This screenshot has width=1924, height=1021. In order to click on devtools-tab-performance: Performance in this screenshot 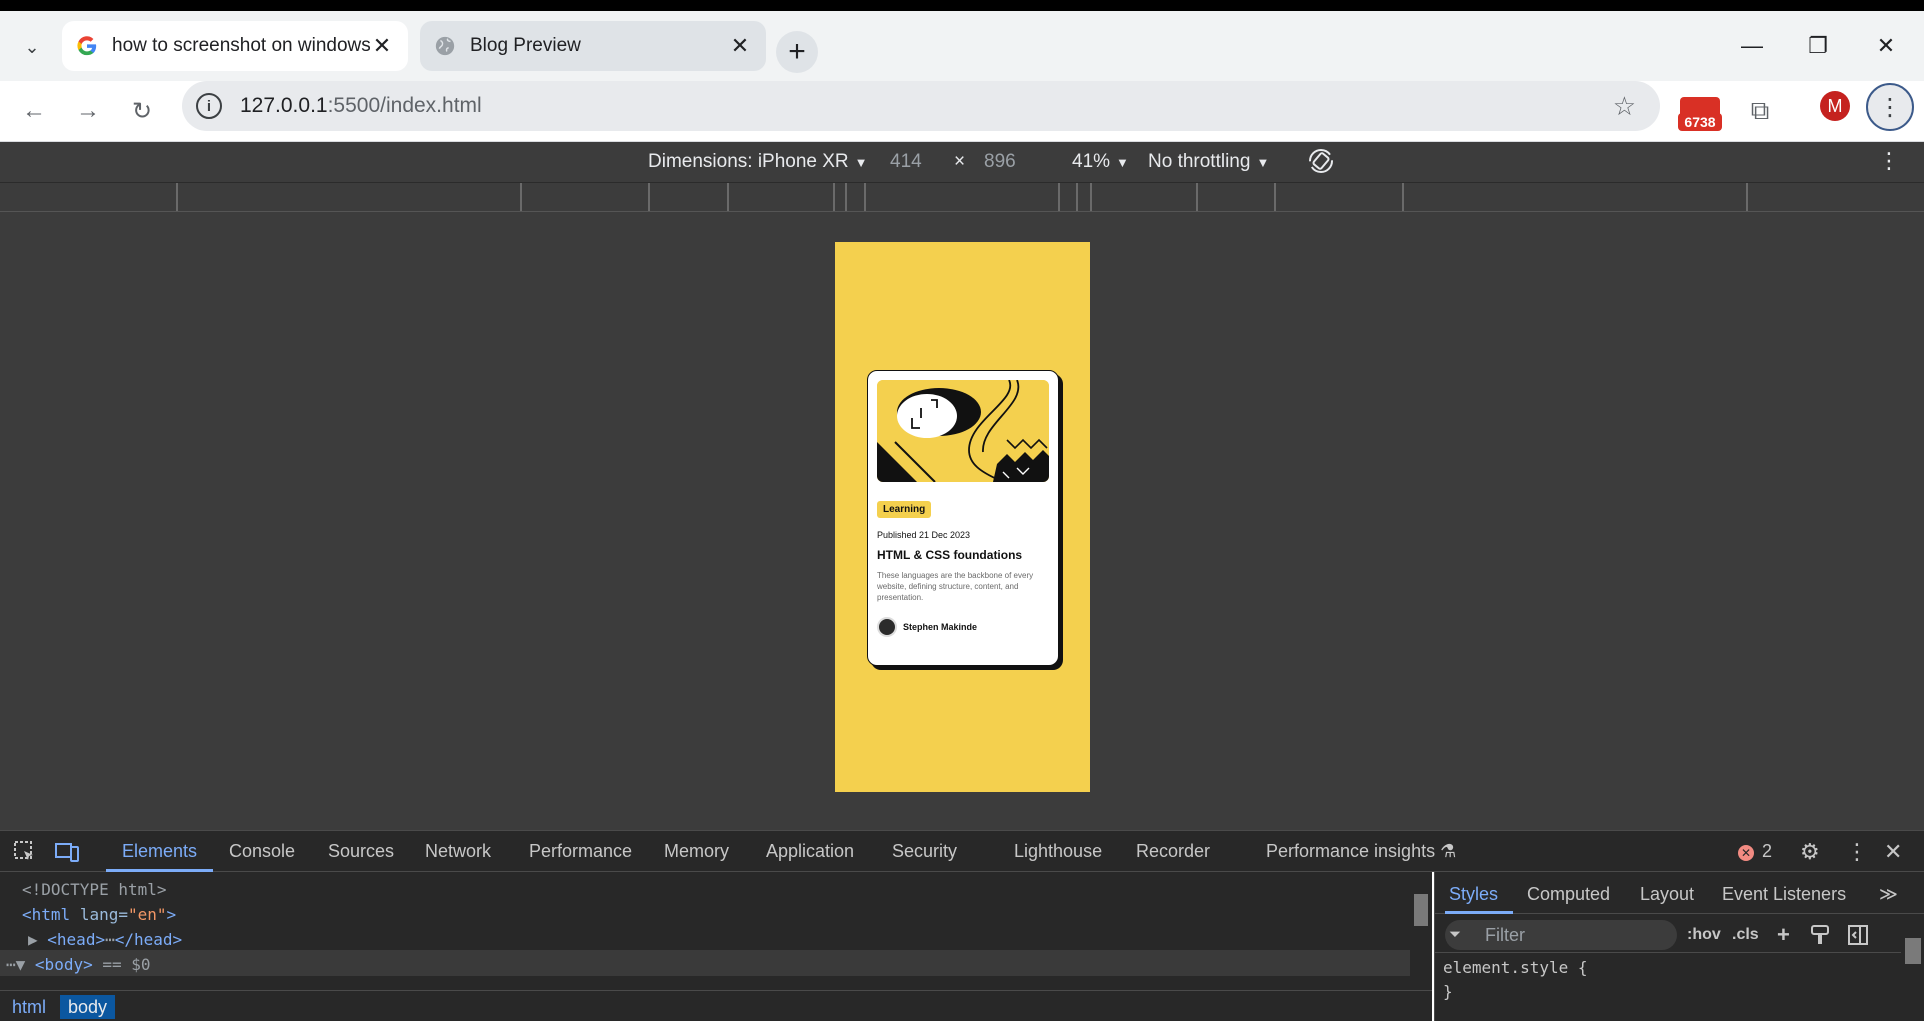, I will do `click(580, 851)`.